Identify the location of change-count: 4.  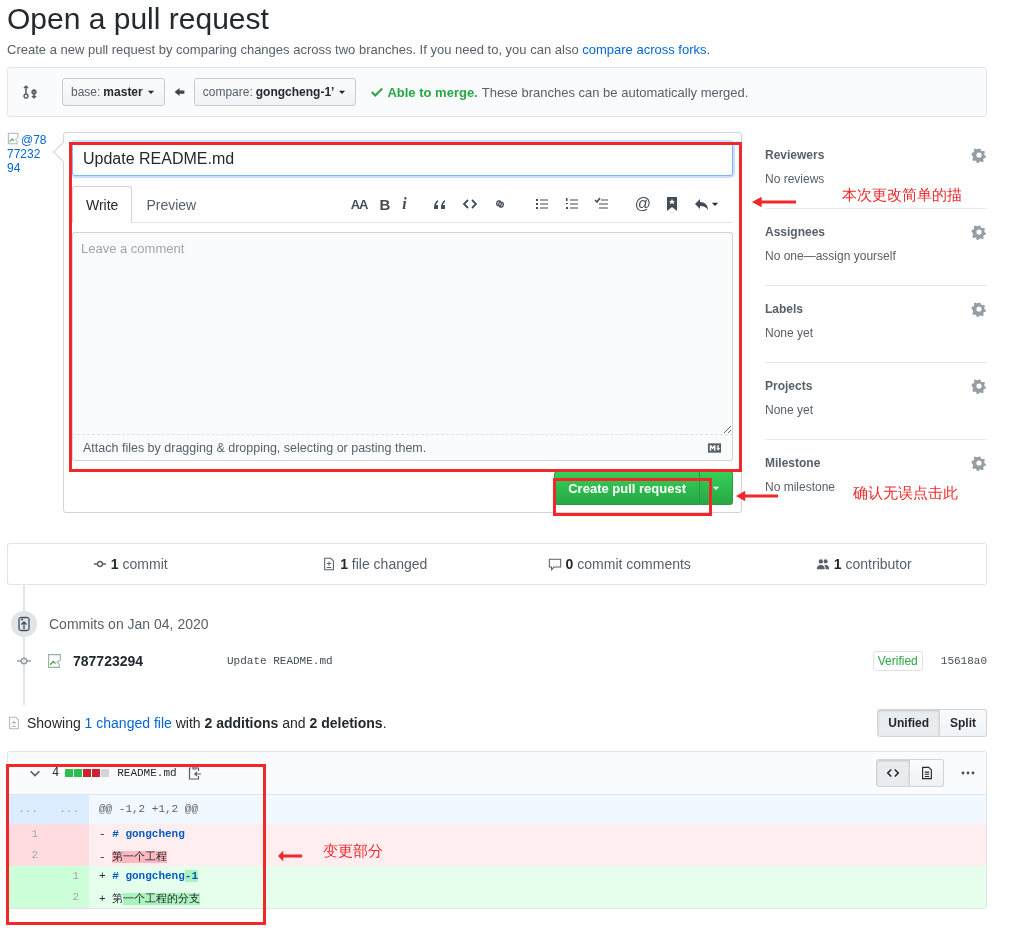
(56, 773).